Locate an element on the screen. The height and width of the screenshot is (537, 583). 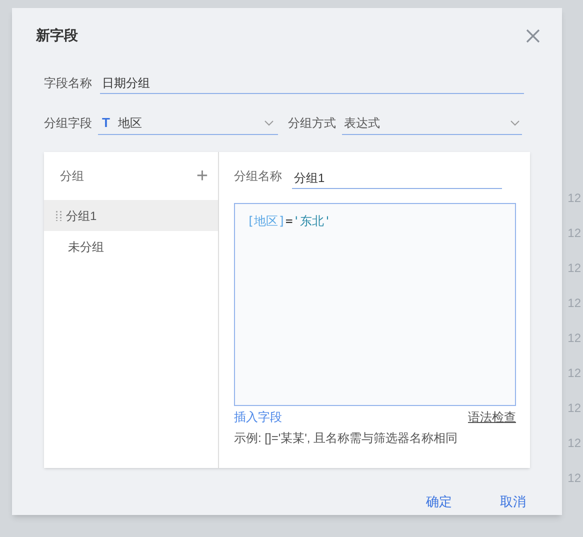
cancel-button: 取消 is located at coordinates (513, 501).